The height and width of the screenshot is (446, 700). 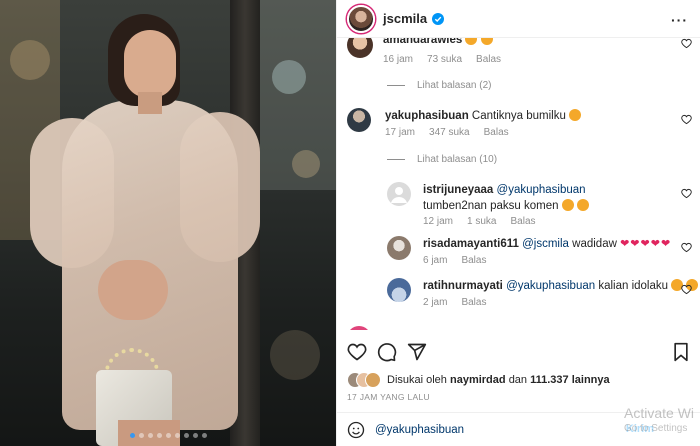 What do you see at coordinates (518, 352) in the screenshot?
I see `post-action-bar` at bounding box center [518, 352].